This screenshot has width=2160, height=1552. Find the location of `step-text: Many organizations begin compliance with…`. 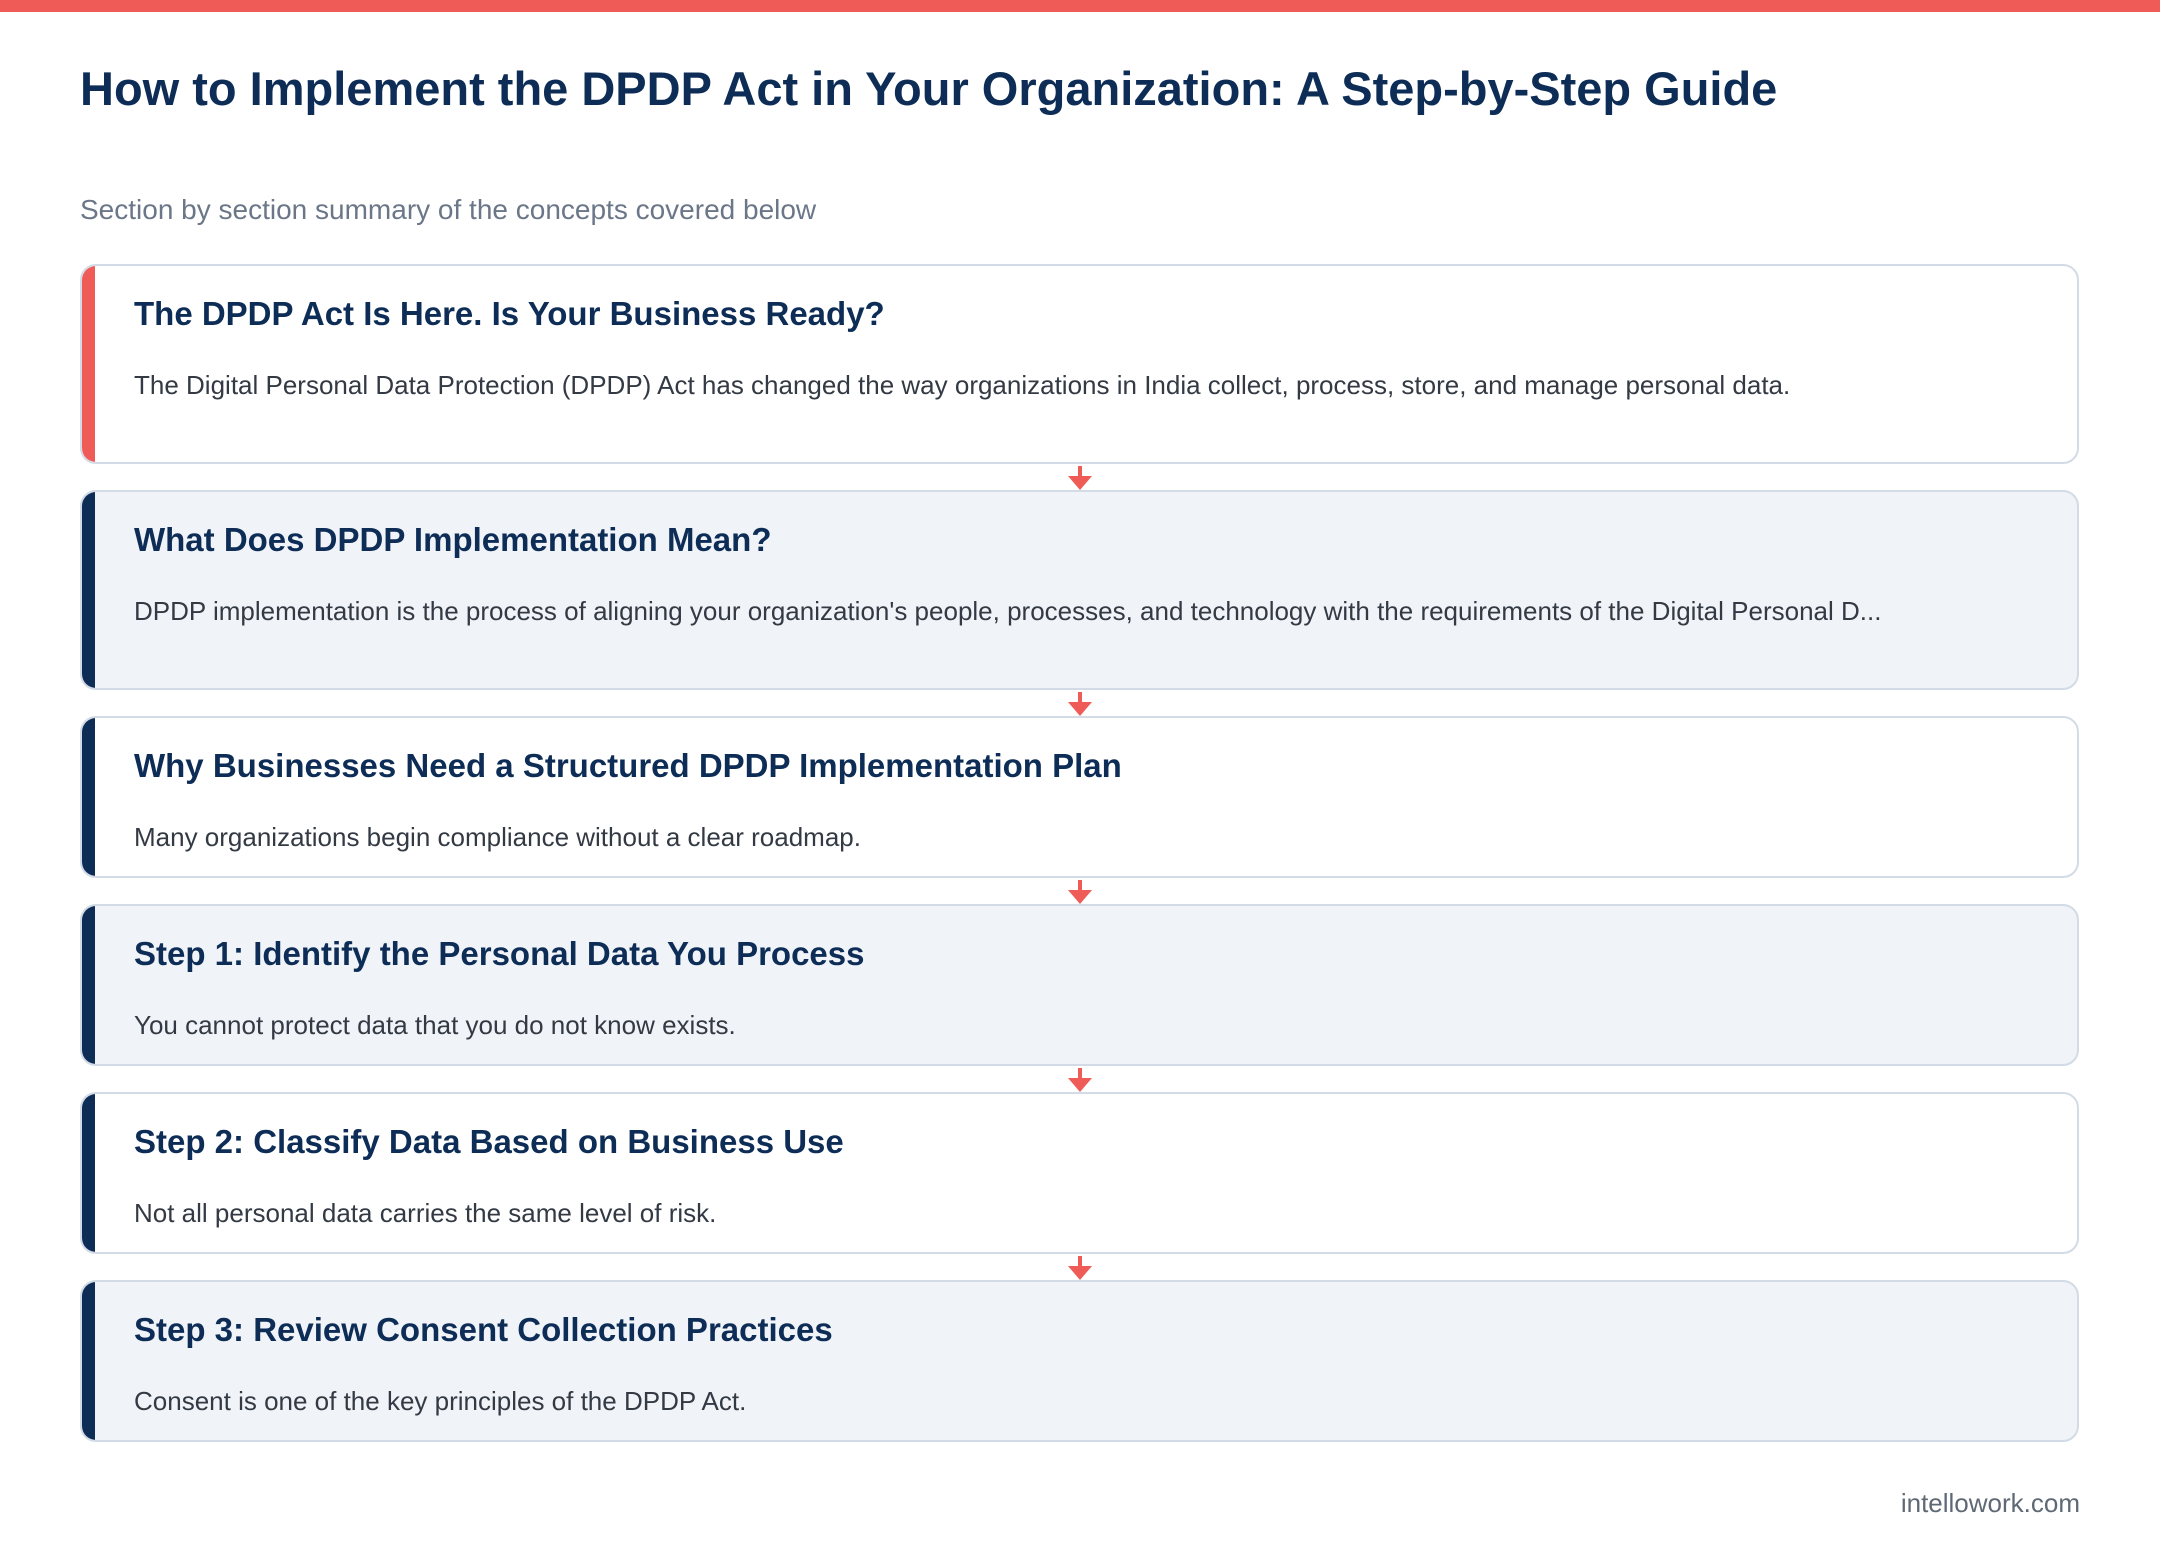

step-text: Many organizations begin compliance with… is located at coordinates (497, 837).